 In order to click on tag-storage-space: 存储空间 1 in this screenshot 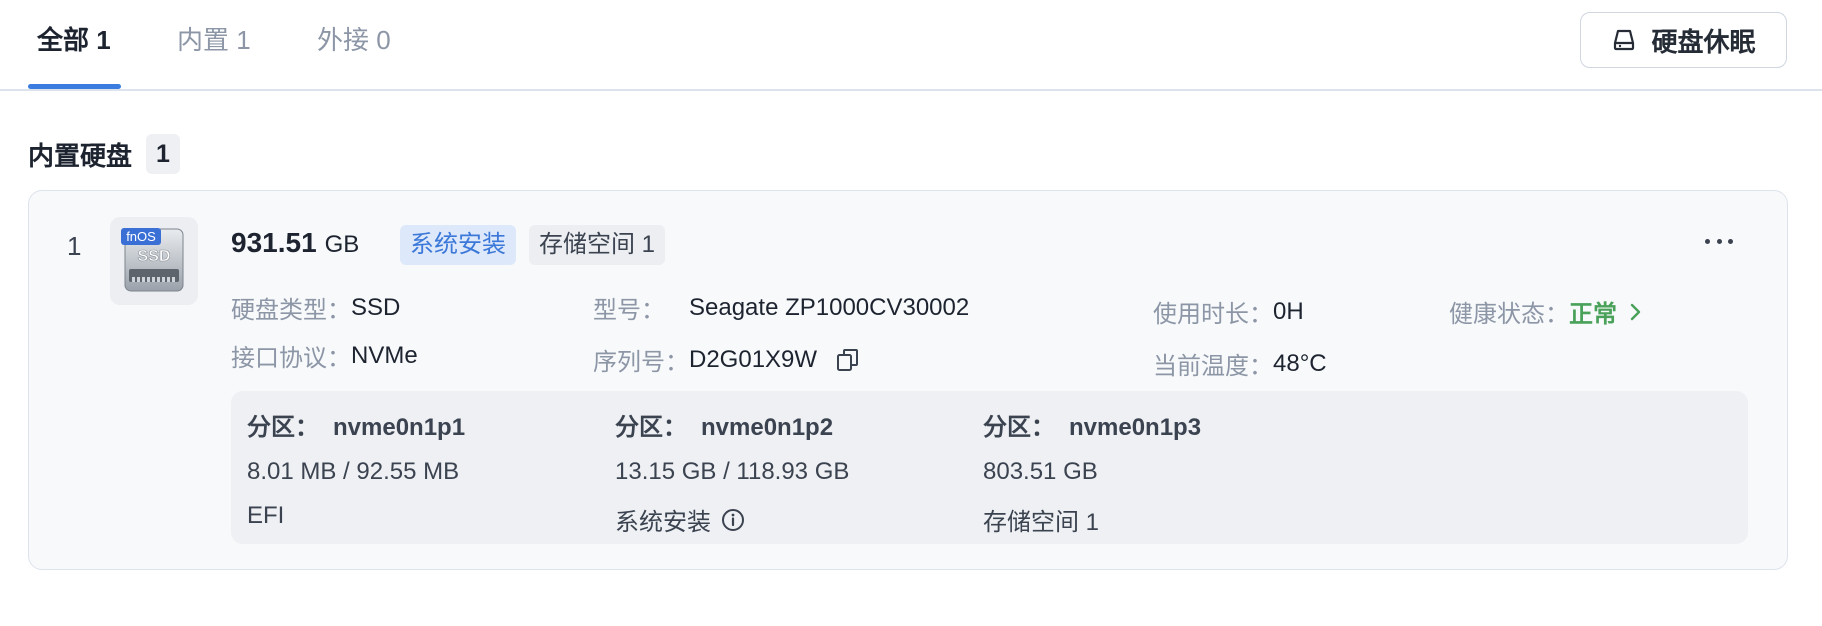, I will do `click(597, 245)`.